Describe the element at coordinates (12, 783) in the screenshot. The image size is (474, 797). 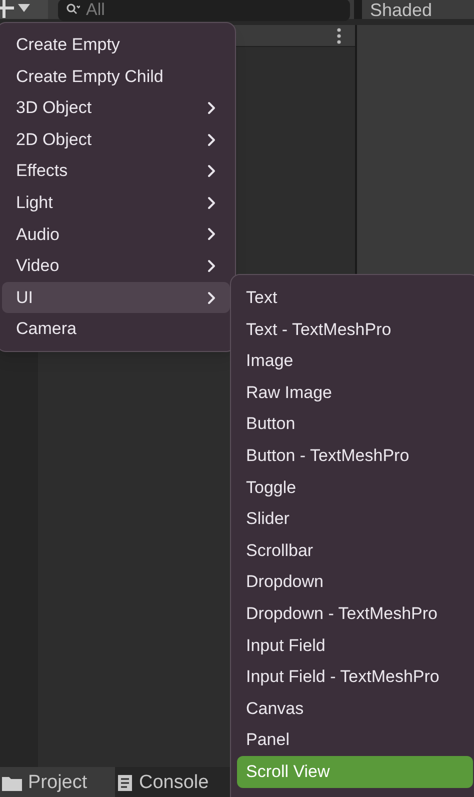
I see `folder-icon` at that location.